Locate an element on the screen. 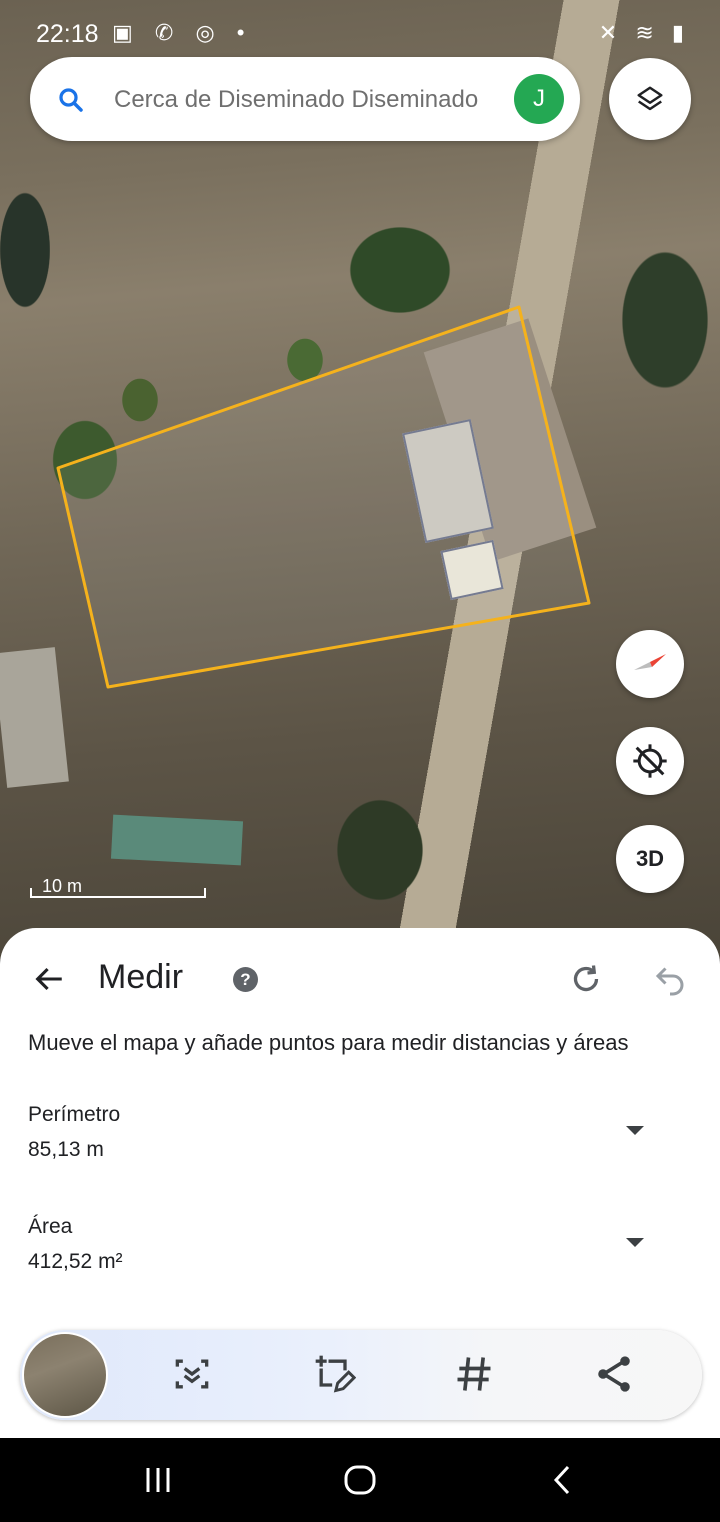 The image size is (720, 1522). measure-header: Medir ? is located at coordinates (360, 978).